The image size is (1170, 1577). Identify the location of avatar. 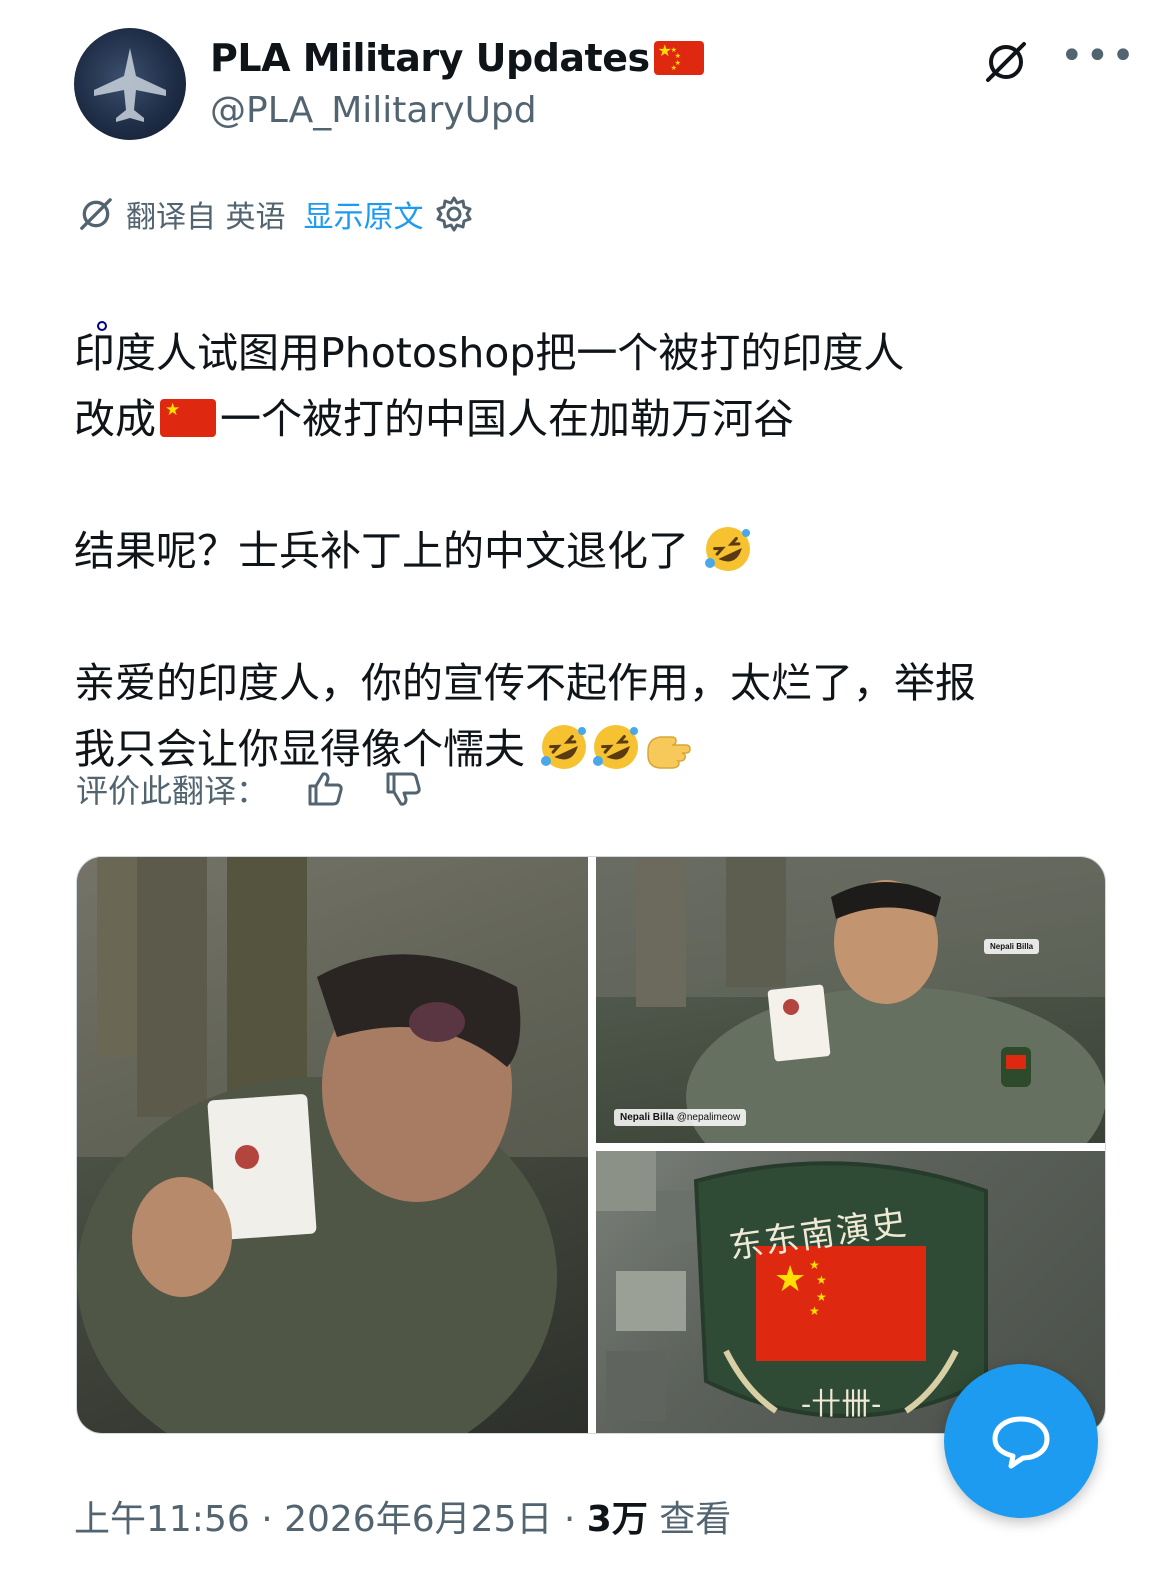
(130, 84).